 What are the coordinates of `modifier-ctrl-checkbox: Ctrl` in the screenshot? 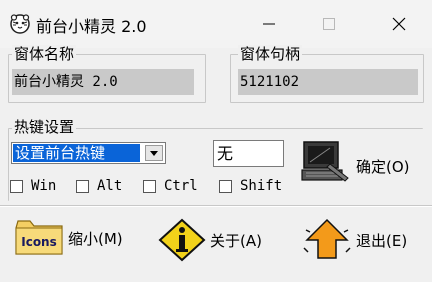 It's located at (170, 186).